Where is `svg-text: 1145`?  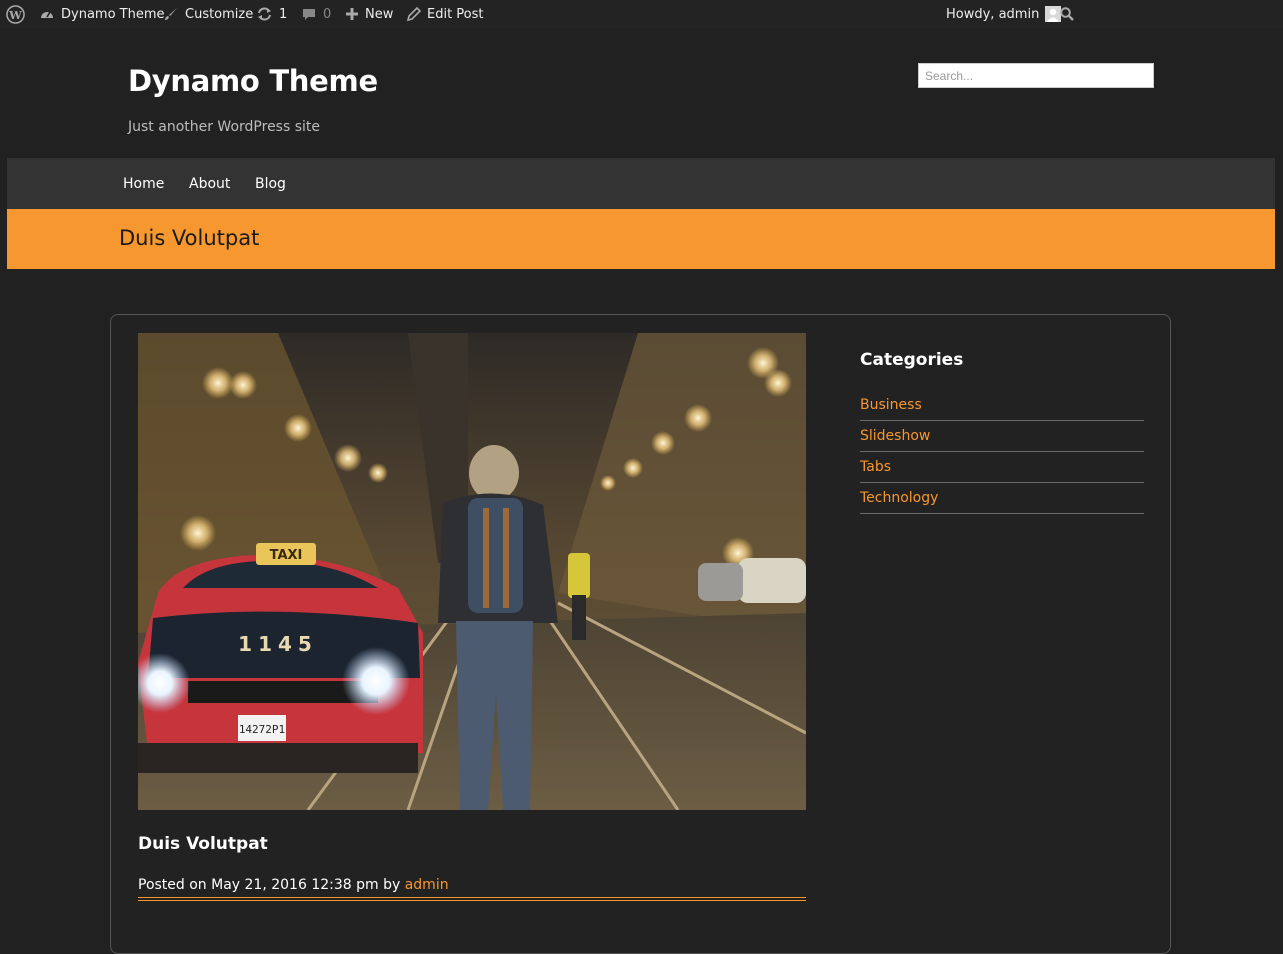 svg-text: 1145 is located at coordinates (278, 644).